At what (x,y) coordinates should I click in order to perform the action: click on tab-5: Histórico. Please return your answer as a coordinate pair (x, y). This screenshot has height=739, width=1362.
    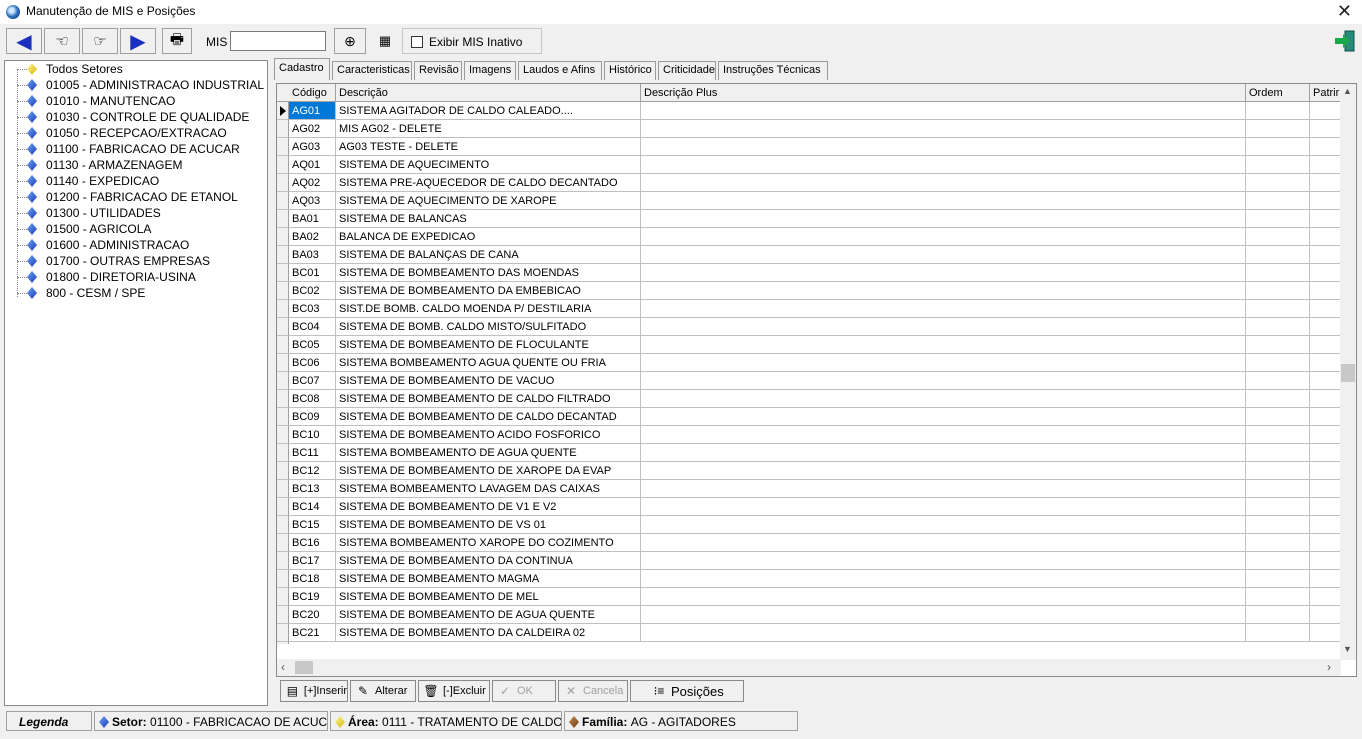
    Looking at the image, I should click on (630, 70).